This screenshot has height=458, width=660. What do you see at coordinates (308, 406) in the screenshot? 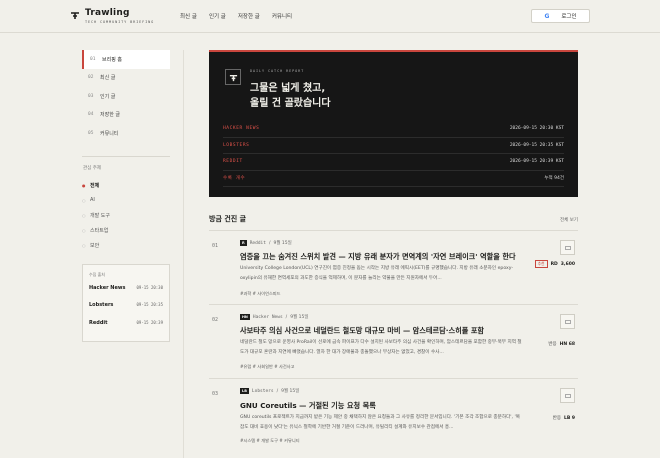
I see `post-title: GNU Coreutils — 거절된 기능 요청 목록` at bounding box center [308, 406].